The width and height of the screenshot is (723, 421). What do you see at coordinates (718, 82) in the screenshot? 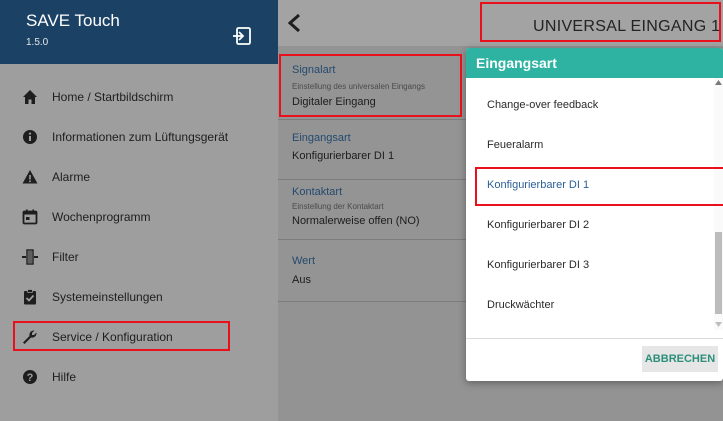
I see `scroll-up-icon` at bounding box center [718, 82].